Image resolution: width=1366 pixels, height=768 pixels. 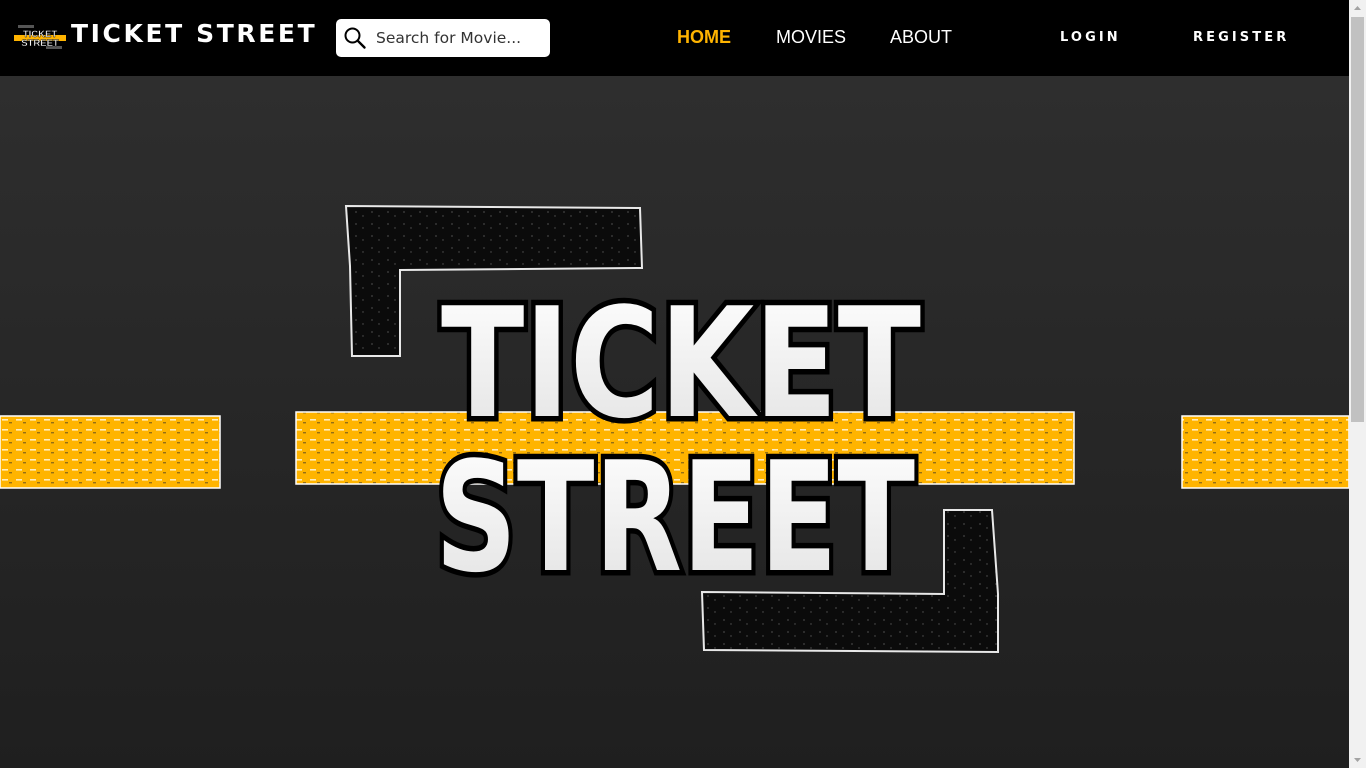 What do you see at coordinates (40, 37) in the screenshot?
I see `brand-logo: TICKET STREET` at bounding box center [40, 37].